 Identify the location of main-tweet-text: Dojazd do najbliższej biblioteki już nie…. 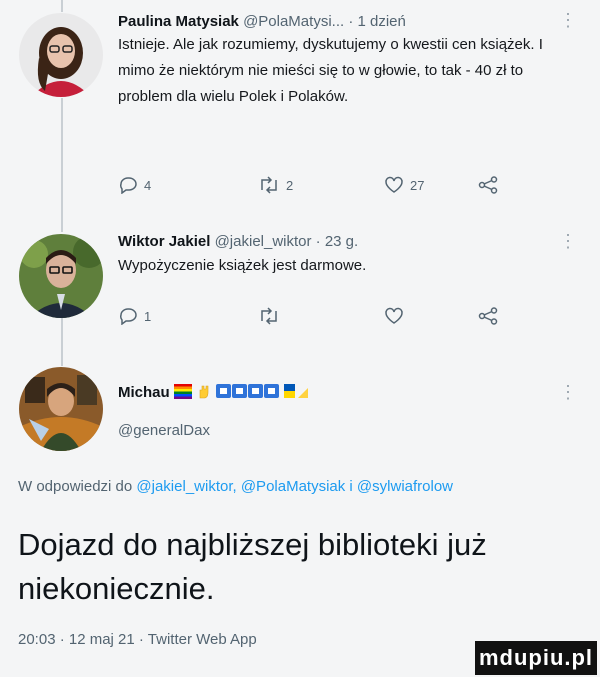
(252, 566).